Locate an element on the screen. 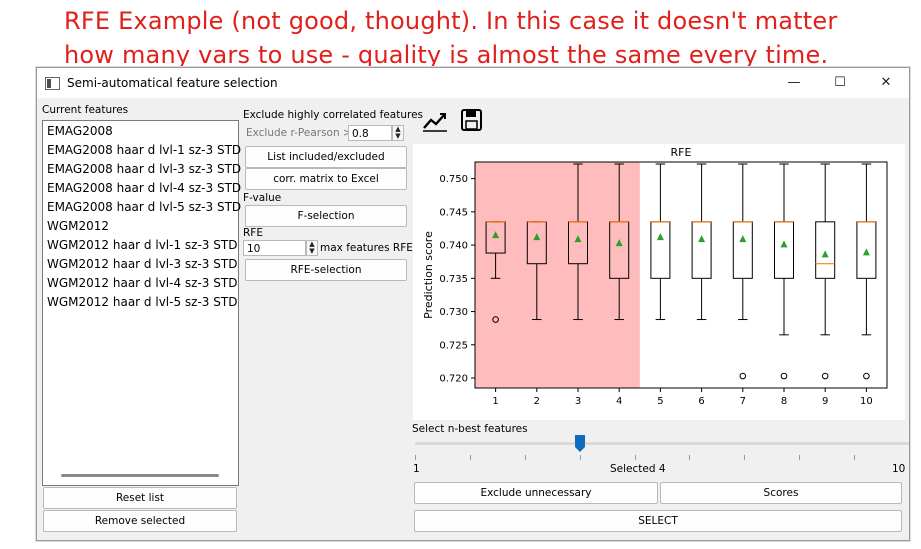 Image resolution: width=921 pixels, height=549 pixels. x-tick-label: 3 is located at coordinates (578, 401).